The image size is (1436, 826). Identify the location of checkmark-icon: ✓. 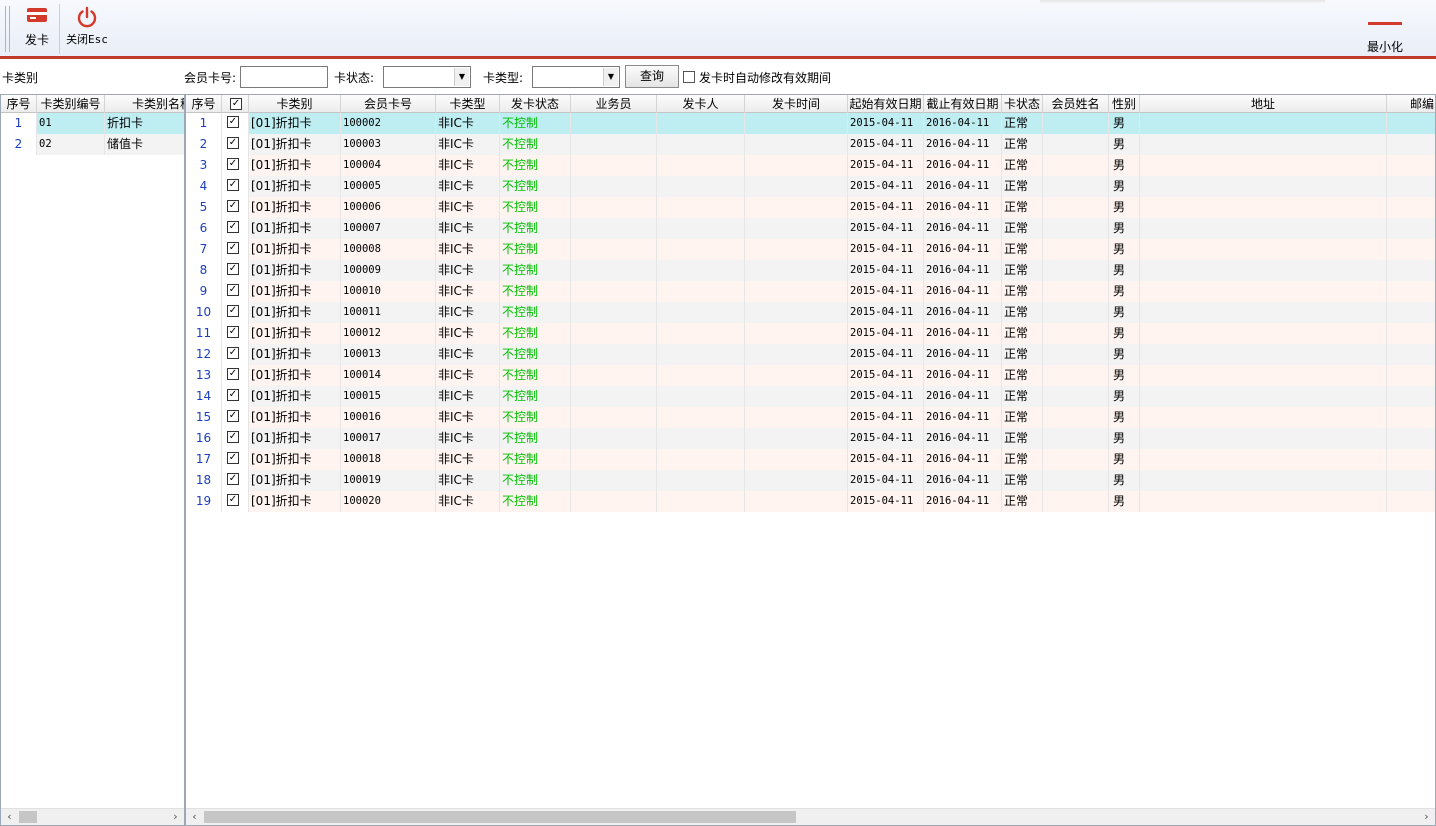
(236, 104).